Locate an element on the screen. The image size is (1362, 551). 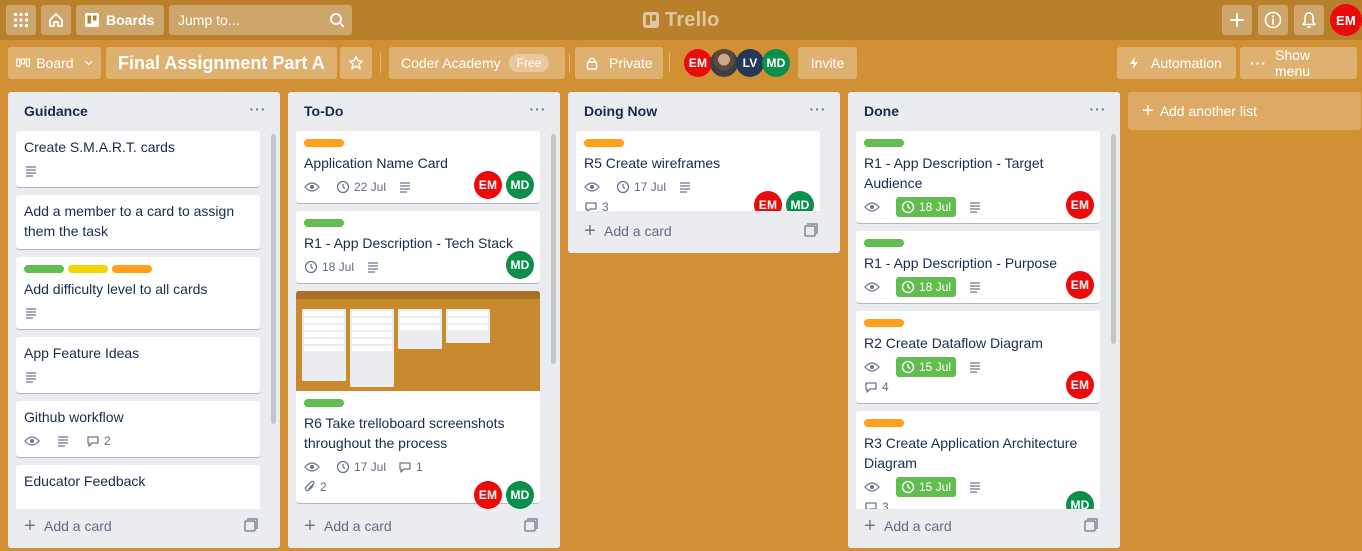
board-view-switcher: Board is located at coordinates (54, 63).